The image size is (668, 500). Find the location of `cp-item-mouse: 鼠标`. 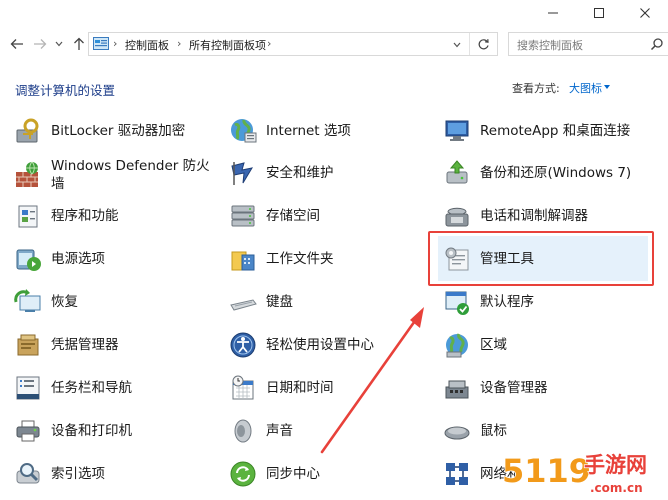

cp-item-mouse: 鼠标 is located at coordinates (474, 431).